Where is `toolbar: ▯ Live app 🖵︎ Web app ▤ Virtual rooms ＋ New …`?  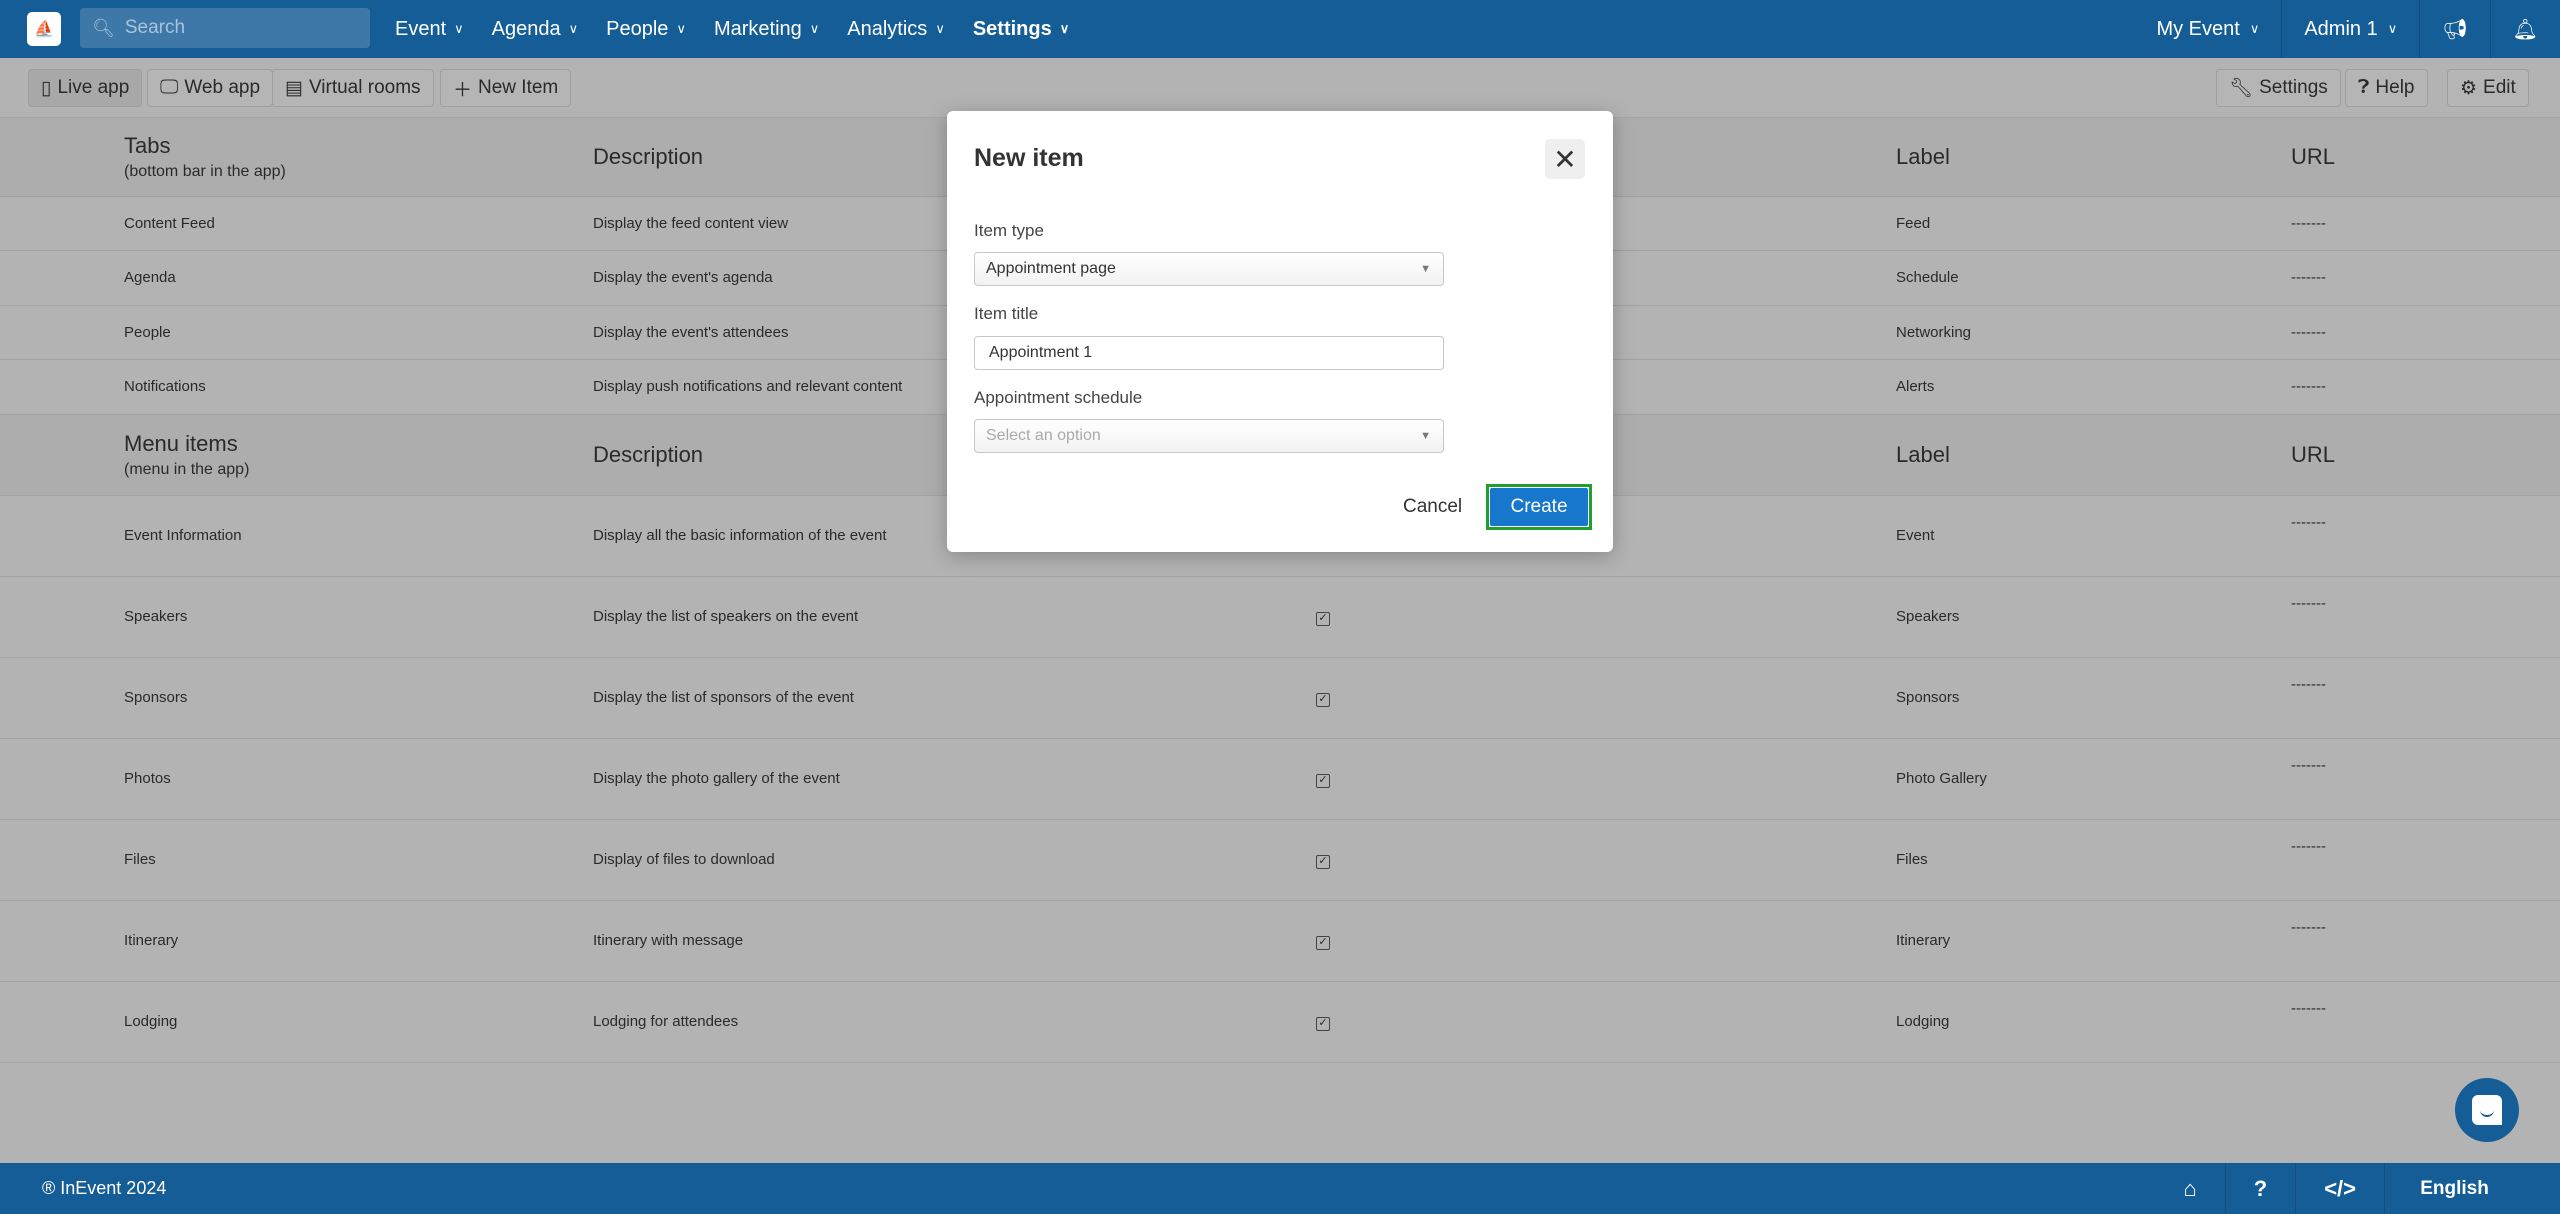
toolbar: ▯ Live app 🖵︎ Web app ▤ Virtual rooms ＋ New … is located at coordinates (1280, 88).